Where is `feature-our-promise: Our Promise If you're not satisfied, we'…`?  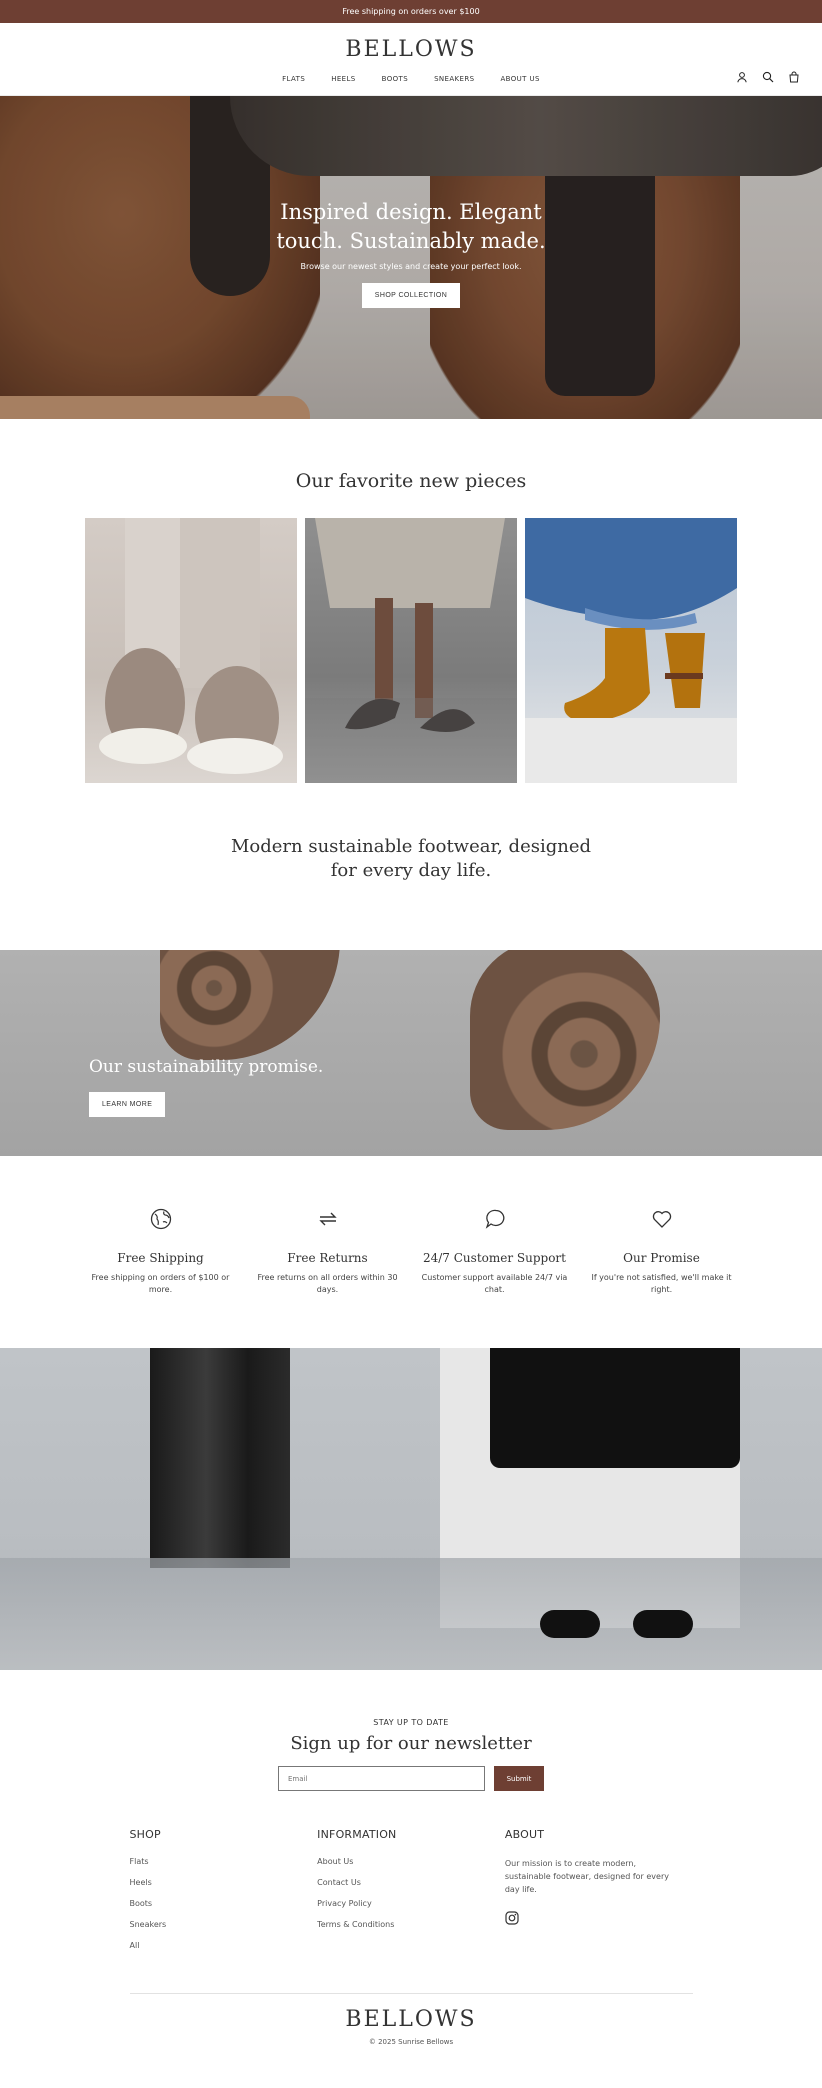 feature-our-promise: Our Promise If you're not satisfied, we'… is located at coordinates (661, 1252).